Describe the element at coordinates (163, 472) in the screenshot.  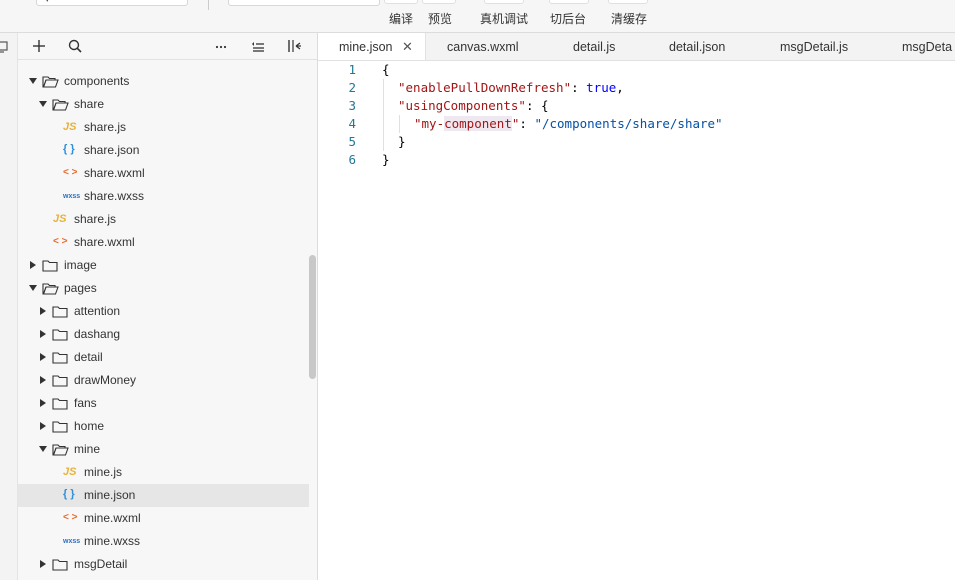
I see `tree-file: JS mine.js` at that location.